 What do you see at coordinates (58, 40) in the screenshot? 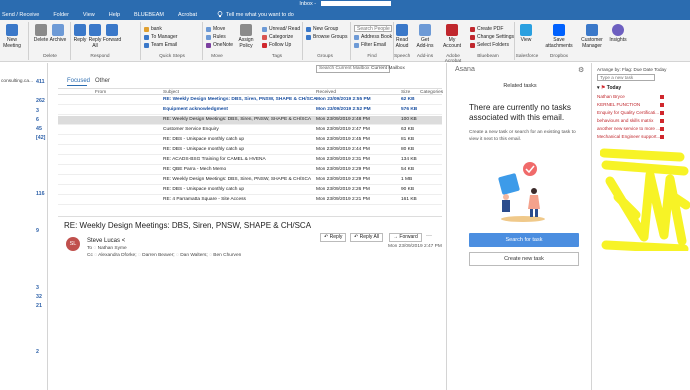
I see `archive-label: Archive` at bounding box center [58, 40].